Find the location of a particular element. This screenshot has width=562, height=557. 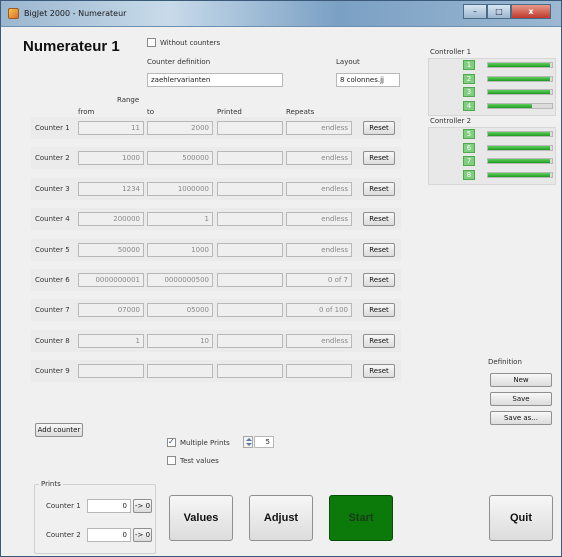

counter-from-field: 50000 is located at coordinates (111, 250).